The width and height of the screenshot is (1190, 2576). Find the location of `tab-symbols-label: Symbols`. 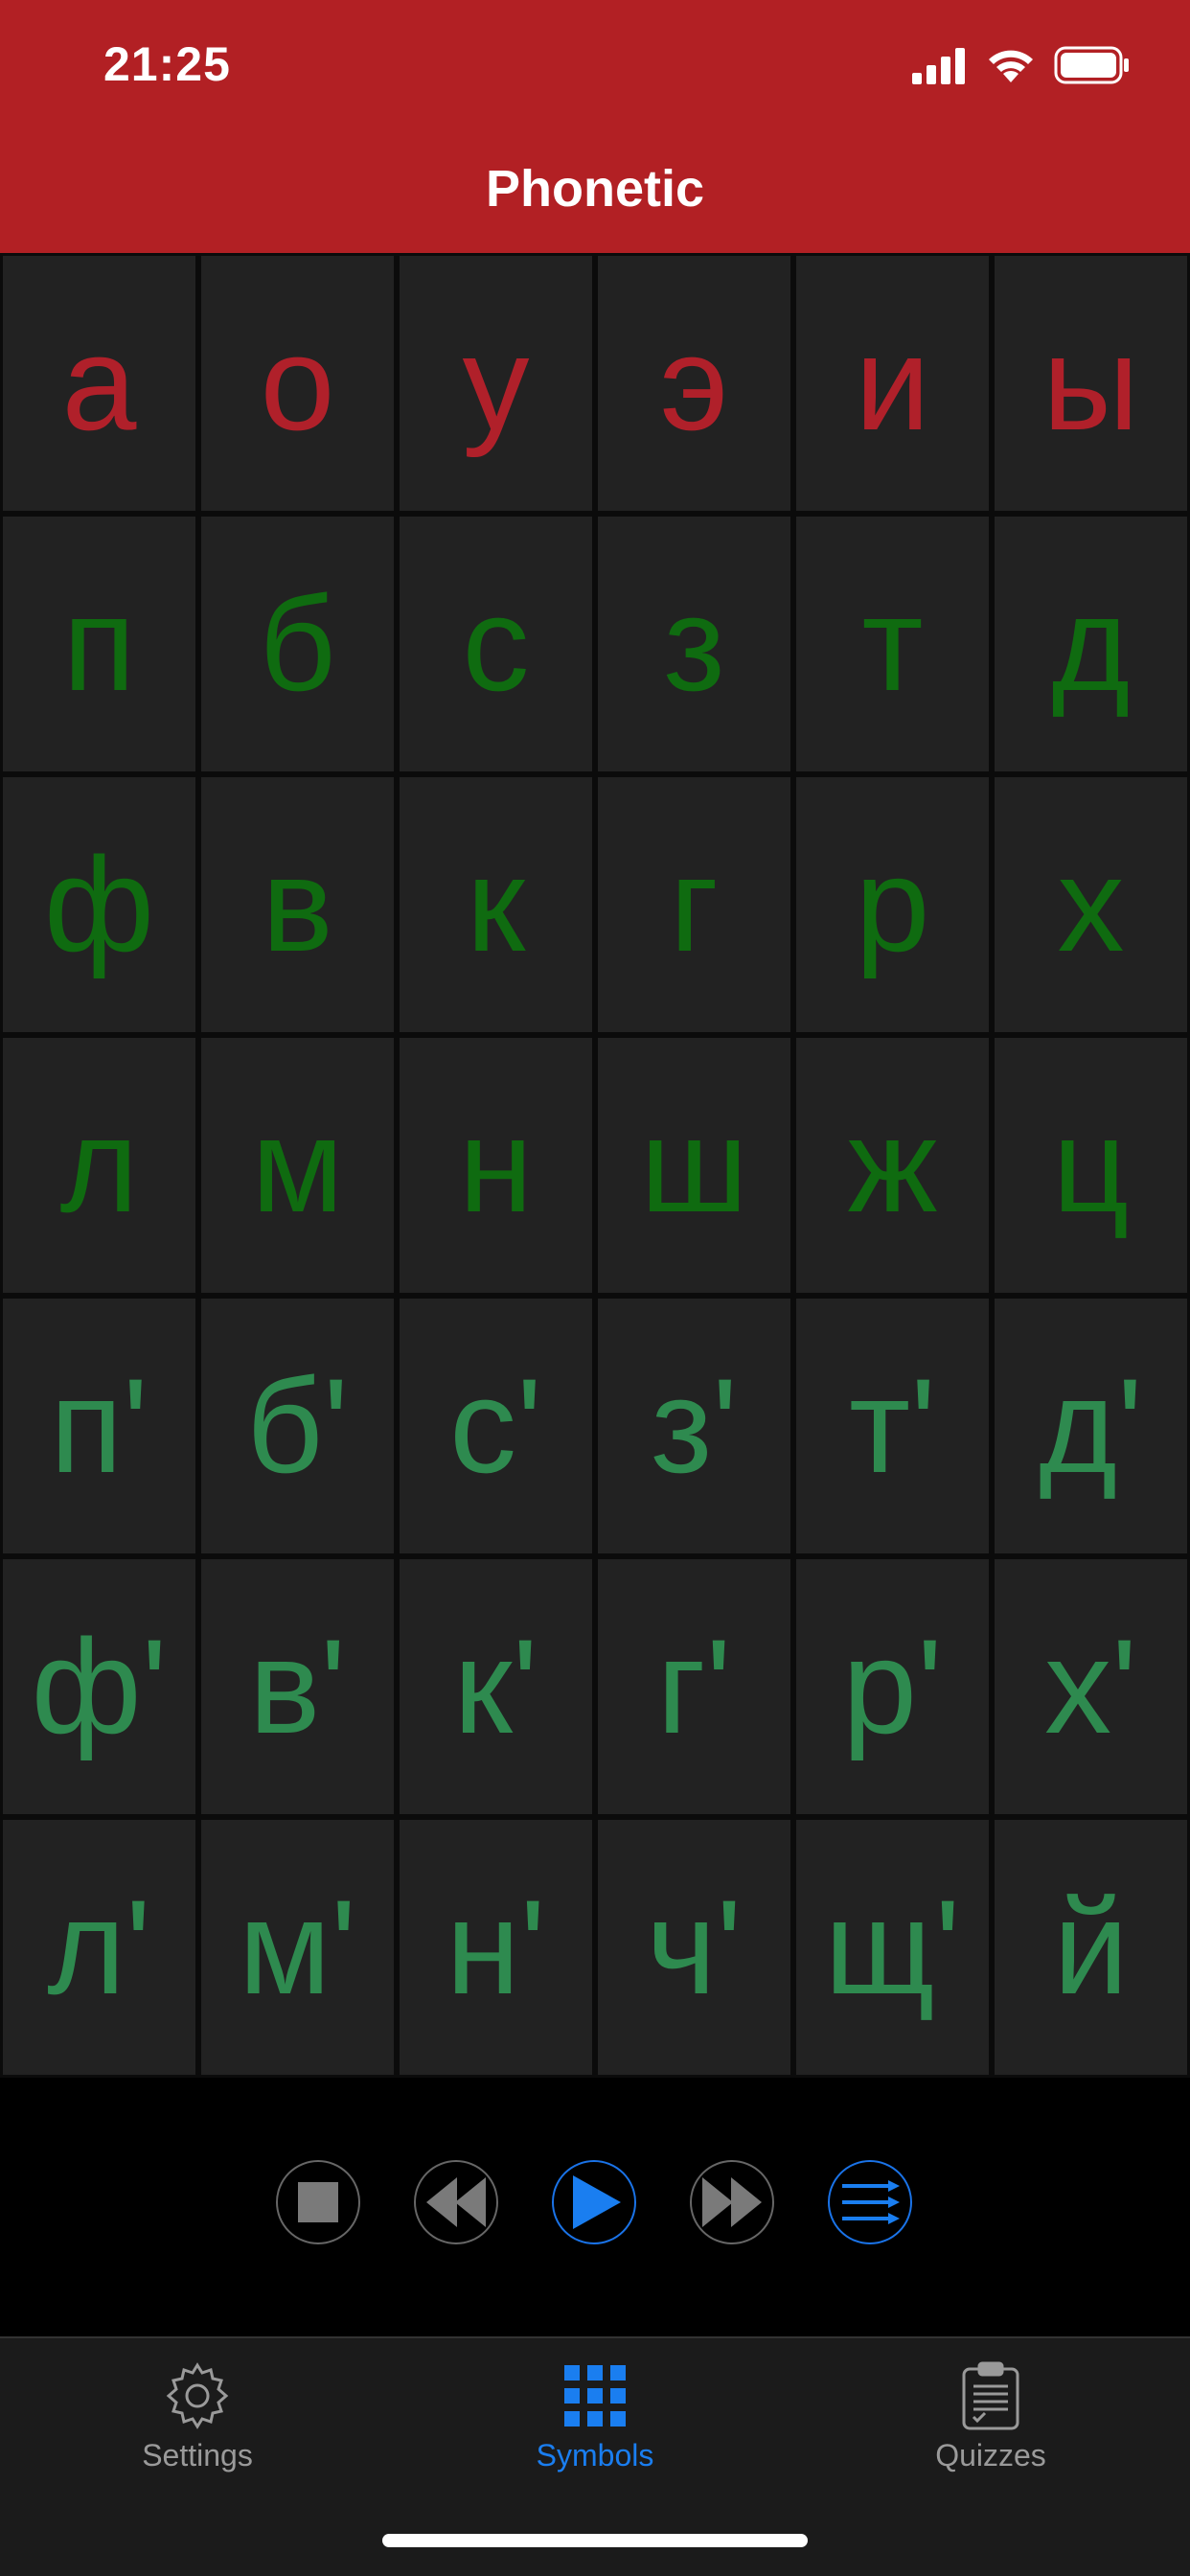

tab-symbols-label: Symbols is located at coordinates (595, 2455).